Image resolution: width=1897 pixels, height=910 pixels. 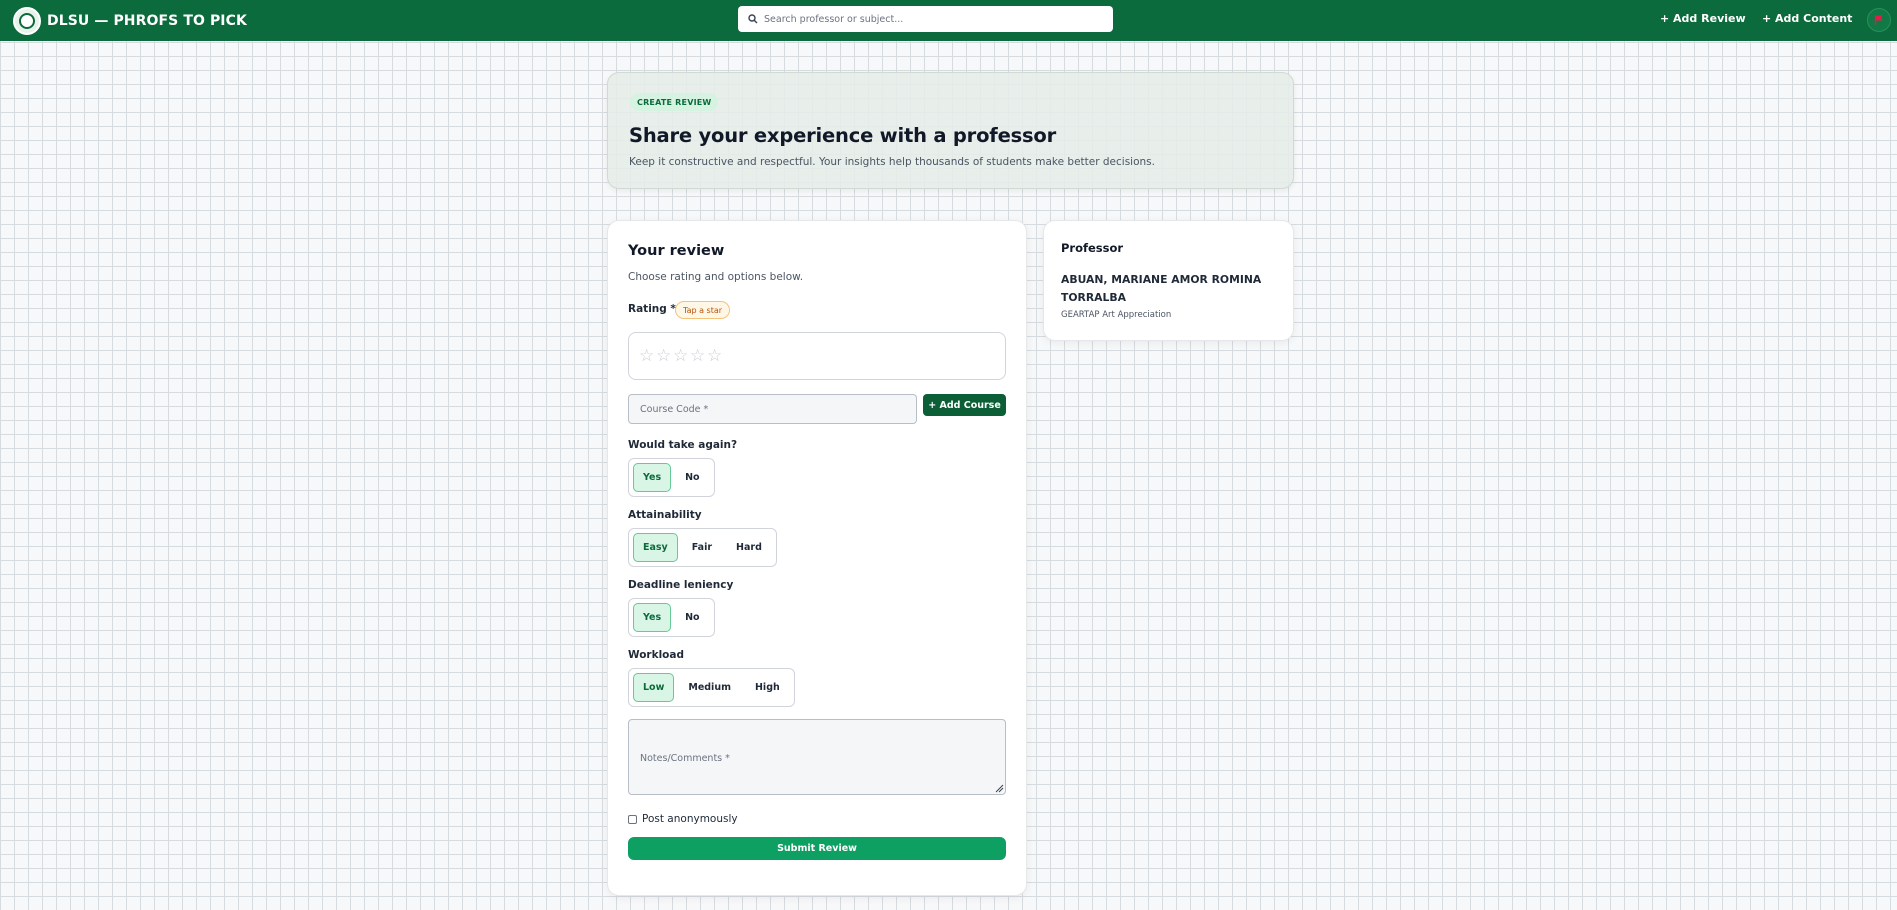 What do you see at coordinates (147, 21) in the screenshot?
I see `brand-title: DLSU — PHROFS TO PICK` at bounding box center [147, 21].